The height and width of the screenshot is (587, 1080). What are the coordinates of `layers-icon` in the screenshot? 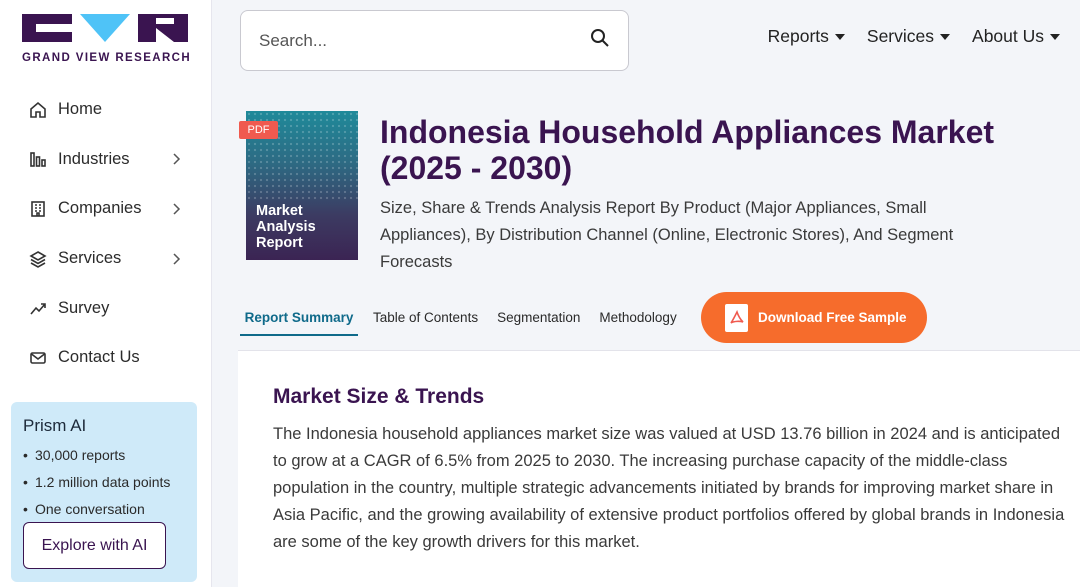 It's located at (38, 259).